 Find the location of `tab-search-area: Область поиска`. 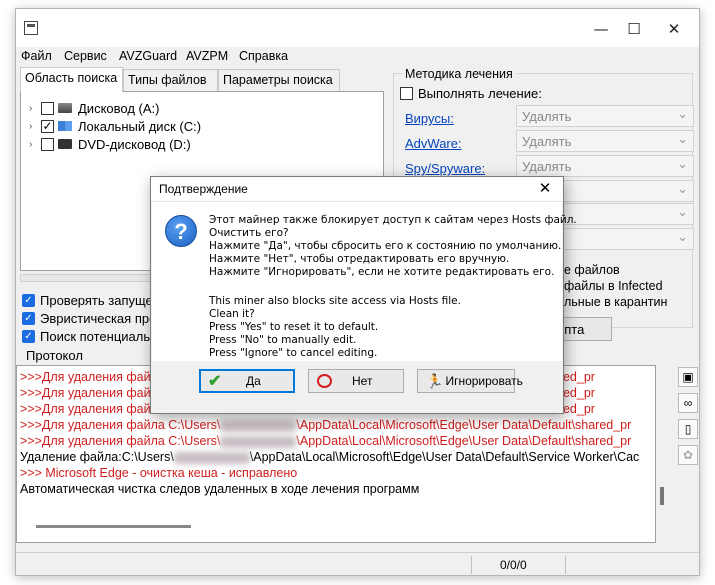

tab-search-area: Область поиска is located at coordinates (71, 79).